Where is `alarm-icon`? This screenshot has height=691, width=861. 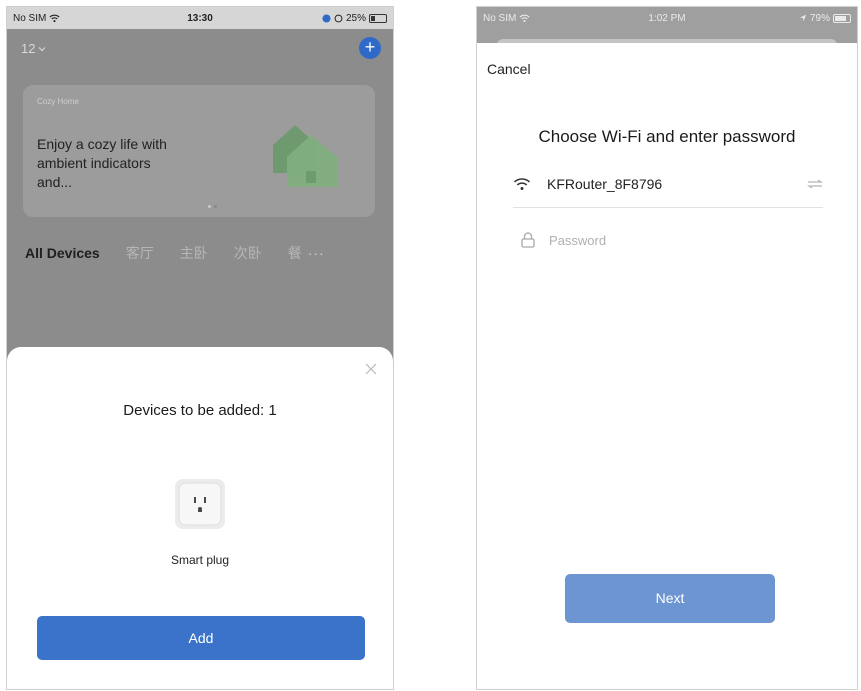
alarm-icon is located at coordinates (338, 18).